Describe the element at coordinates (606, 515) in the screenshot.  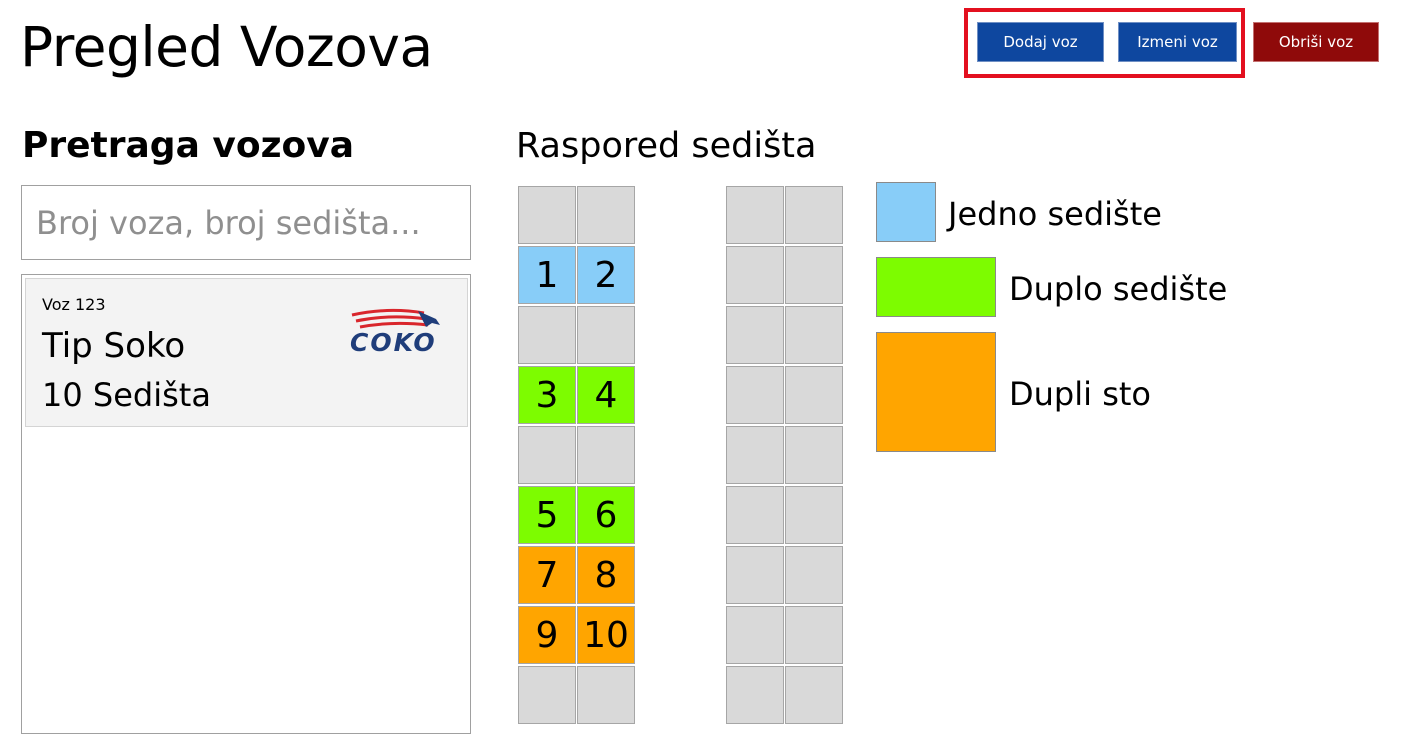
I see `seat-6: 6` at that location.